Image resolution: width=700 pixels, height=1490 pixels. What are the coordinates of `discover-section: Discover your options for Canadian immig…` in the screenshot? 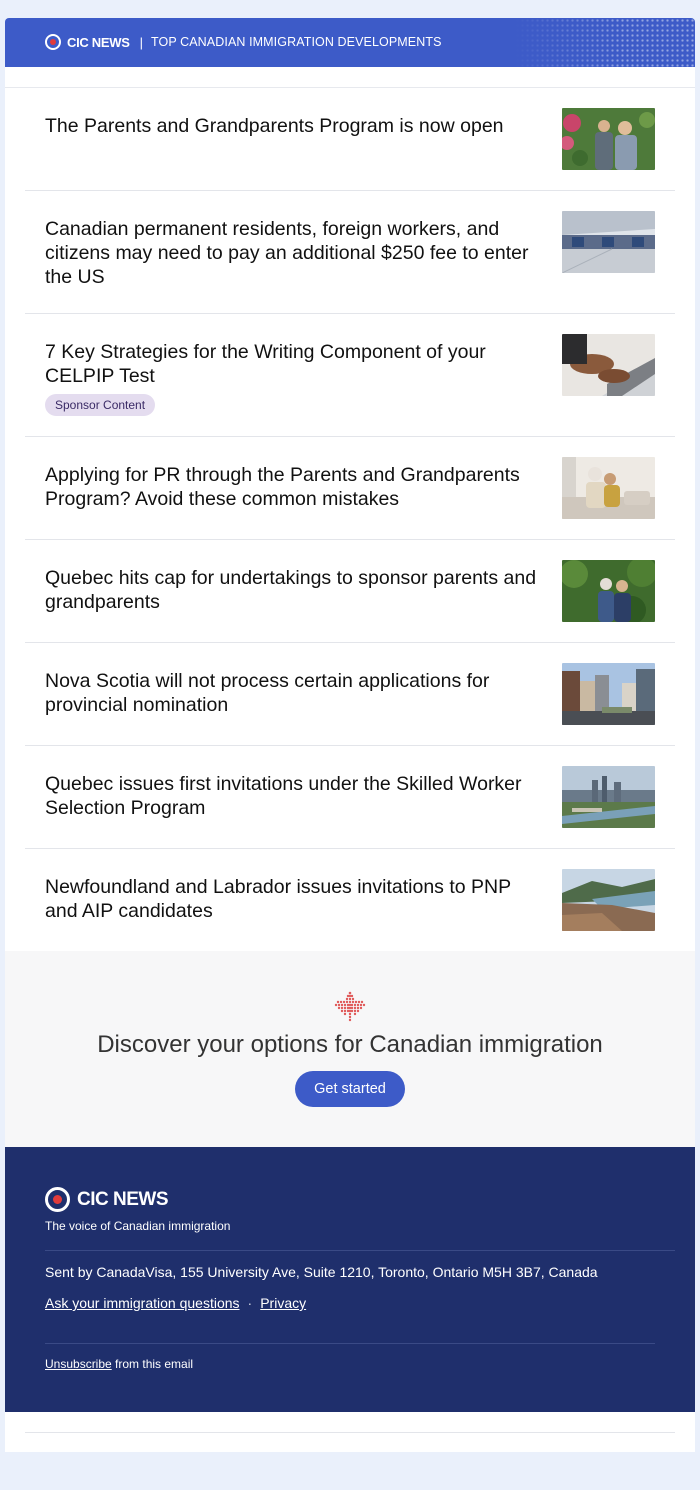 It's located at (350, 1049).